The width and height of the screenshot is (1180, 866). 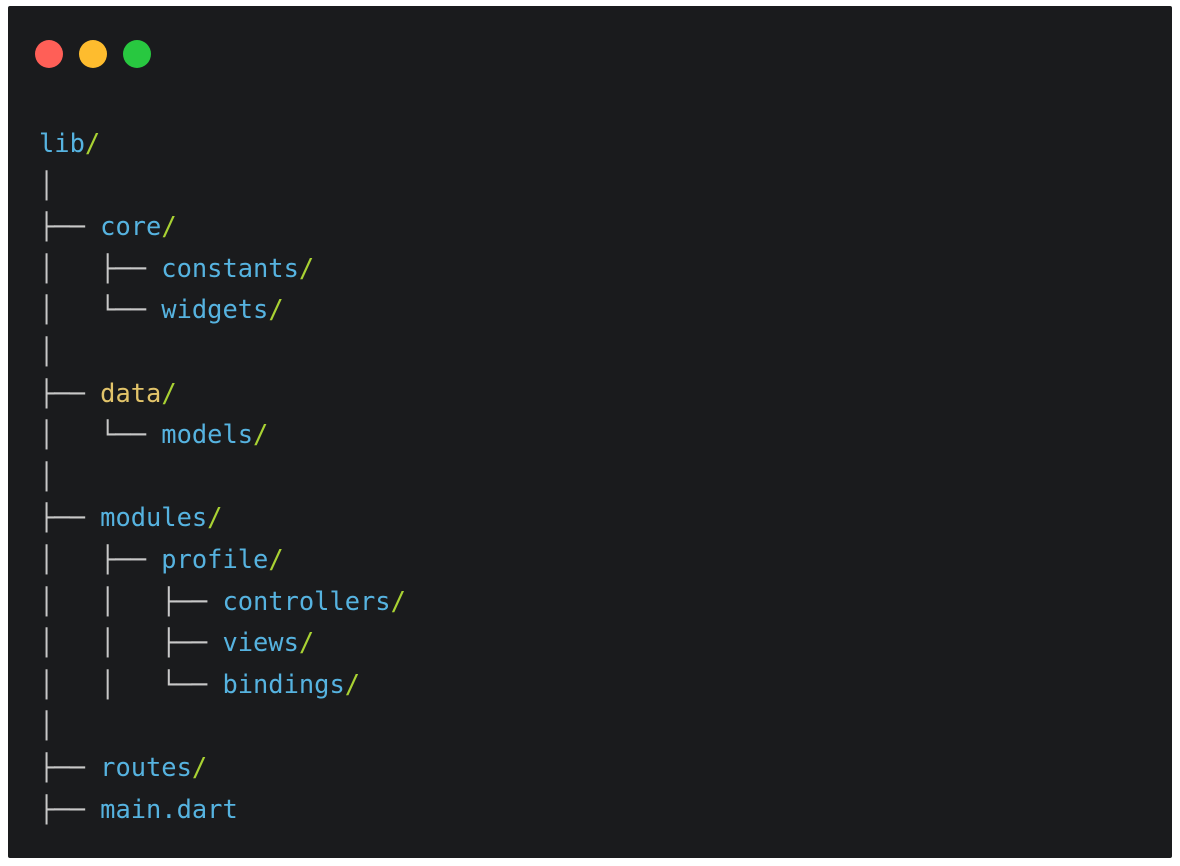 I want to click on folder-name: views, so click(x=260, y=642).